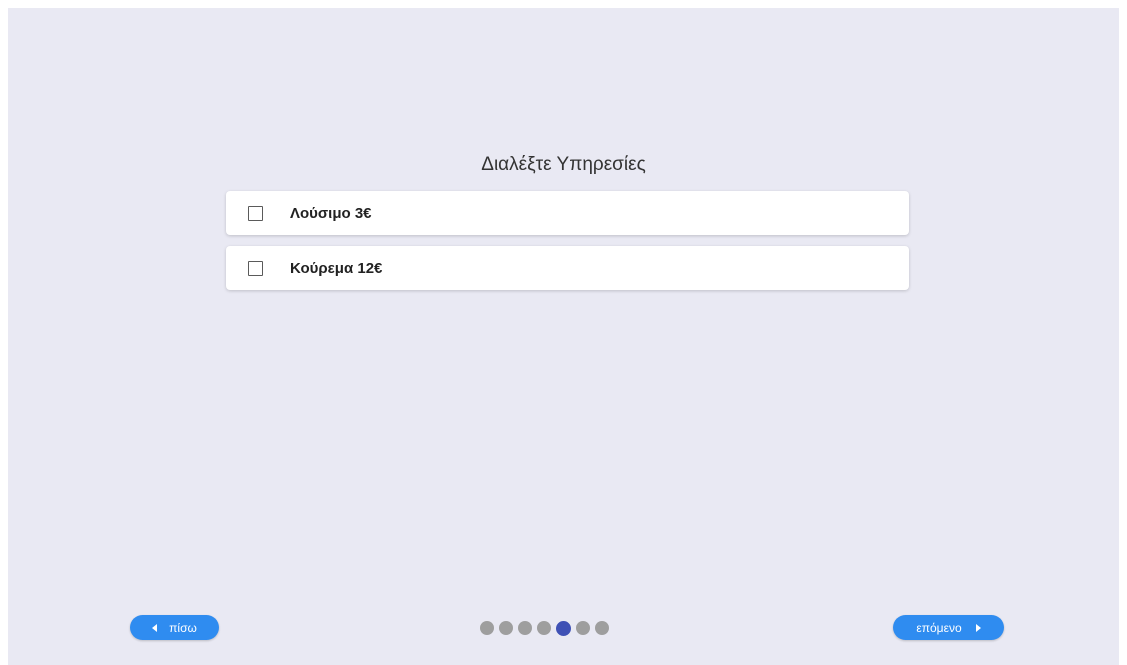  Describe the element at coordinates (183, 627) in the screenshot. I see `back-button-label: πίσω` at that location.